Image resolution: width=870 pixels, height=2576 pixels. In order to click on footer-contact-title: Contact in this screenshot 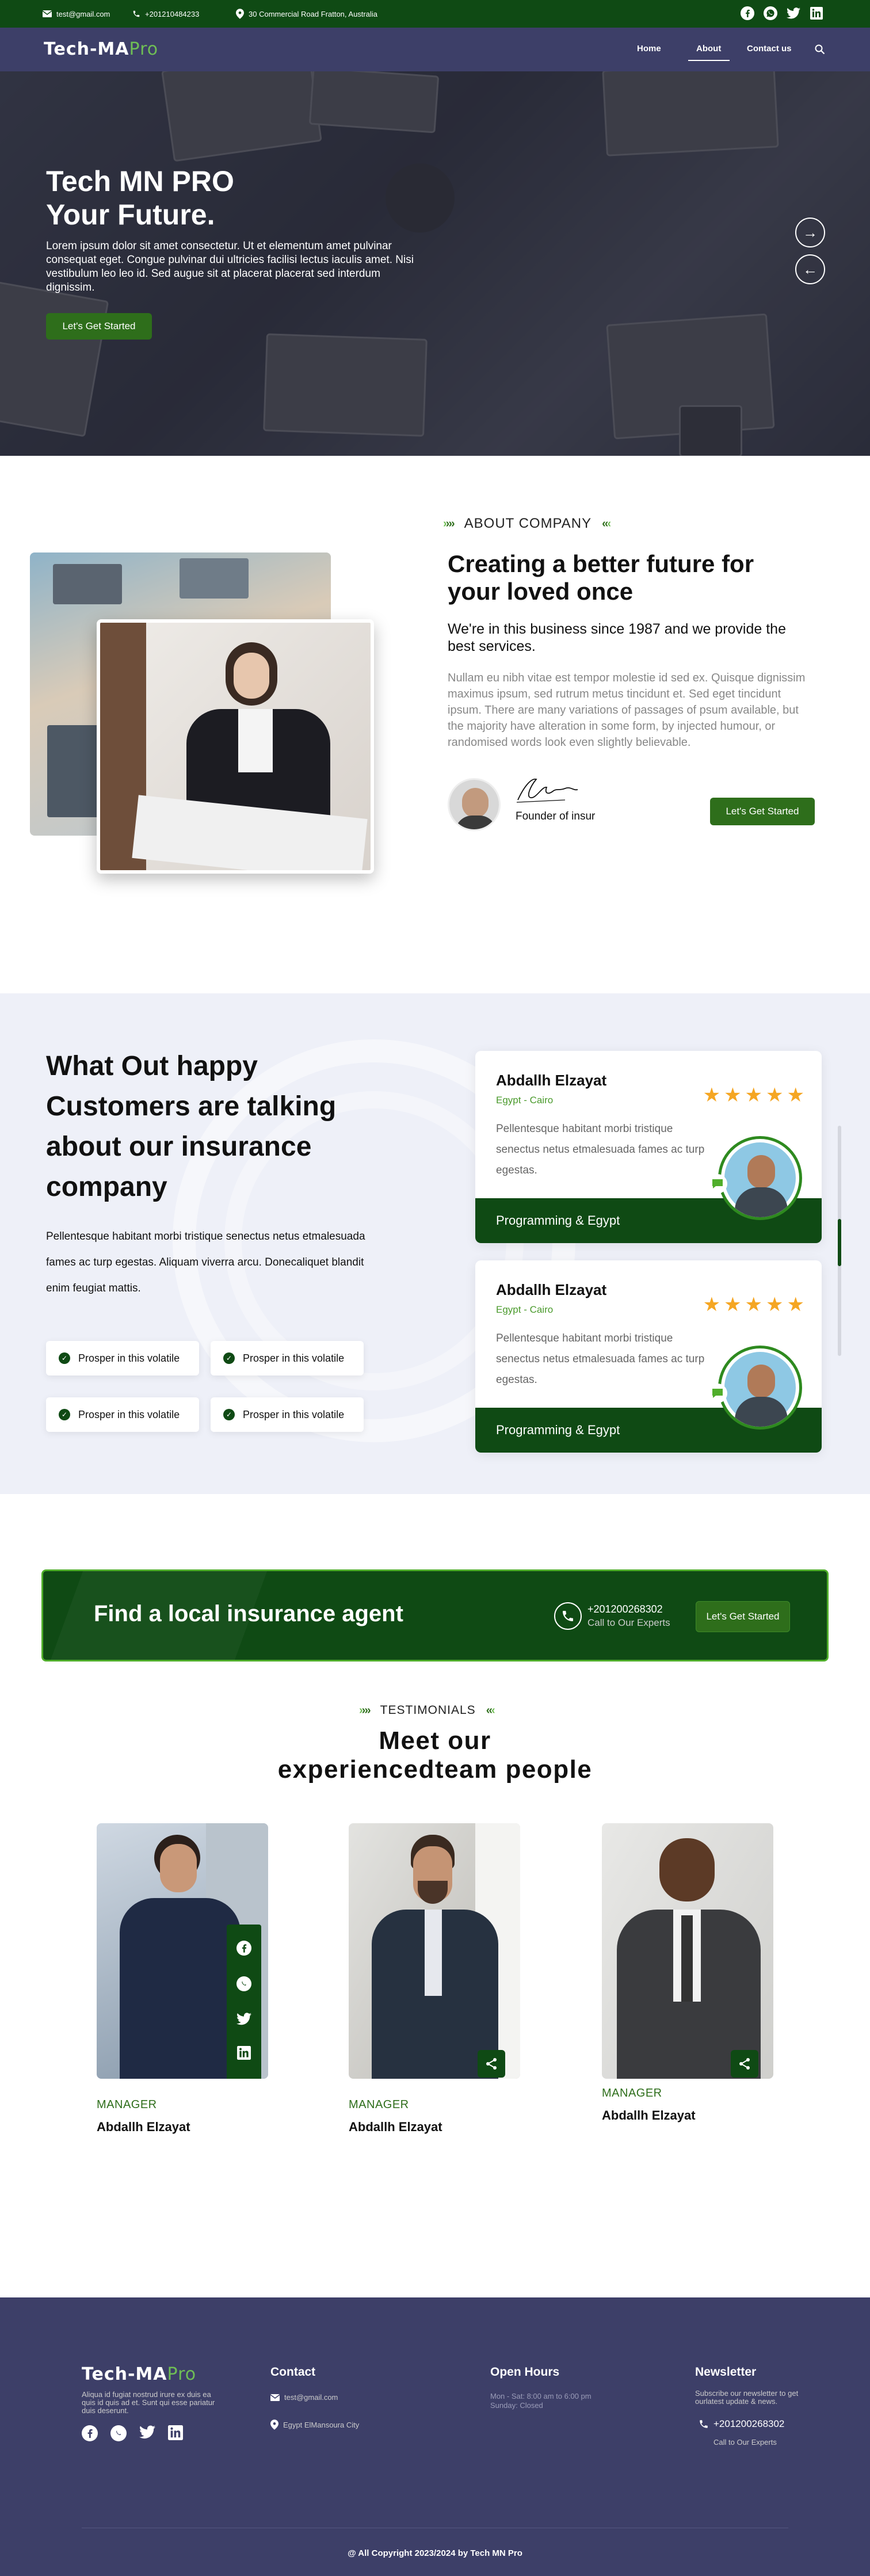, I will do `click(293, 2372)`.